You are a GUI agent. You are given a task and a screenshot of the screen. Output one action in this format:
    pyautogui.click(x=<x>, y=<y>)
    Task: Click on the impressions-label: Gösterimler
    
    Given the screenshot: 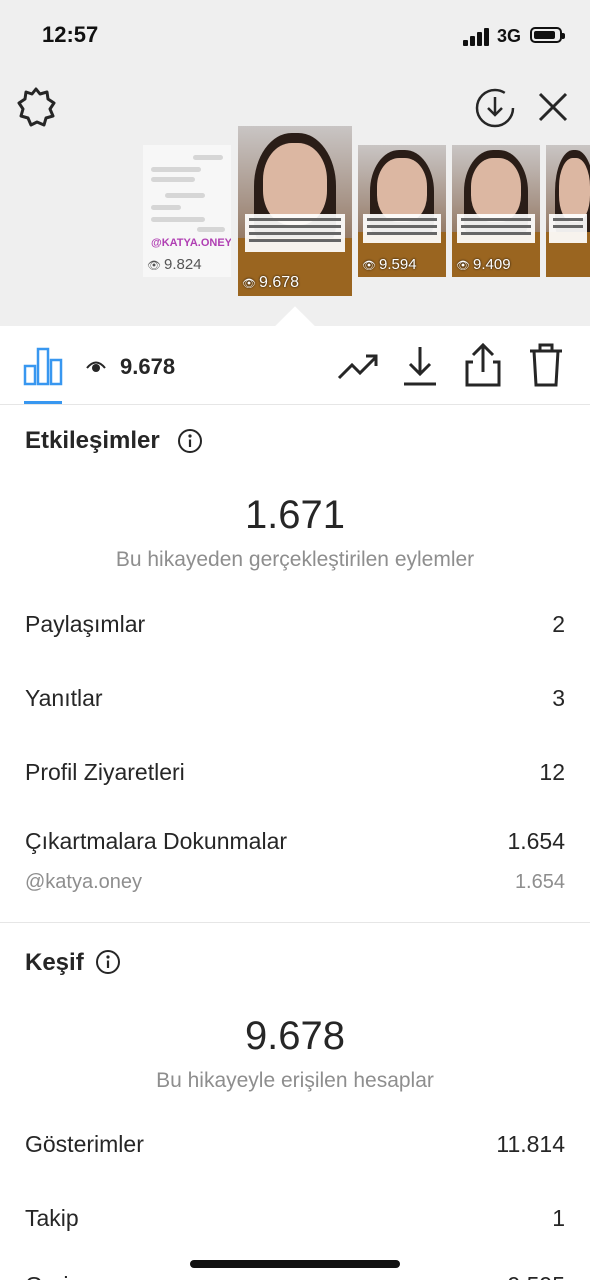 What is the action you would take?
    pyautogui.click(x=84, y=1144)
    